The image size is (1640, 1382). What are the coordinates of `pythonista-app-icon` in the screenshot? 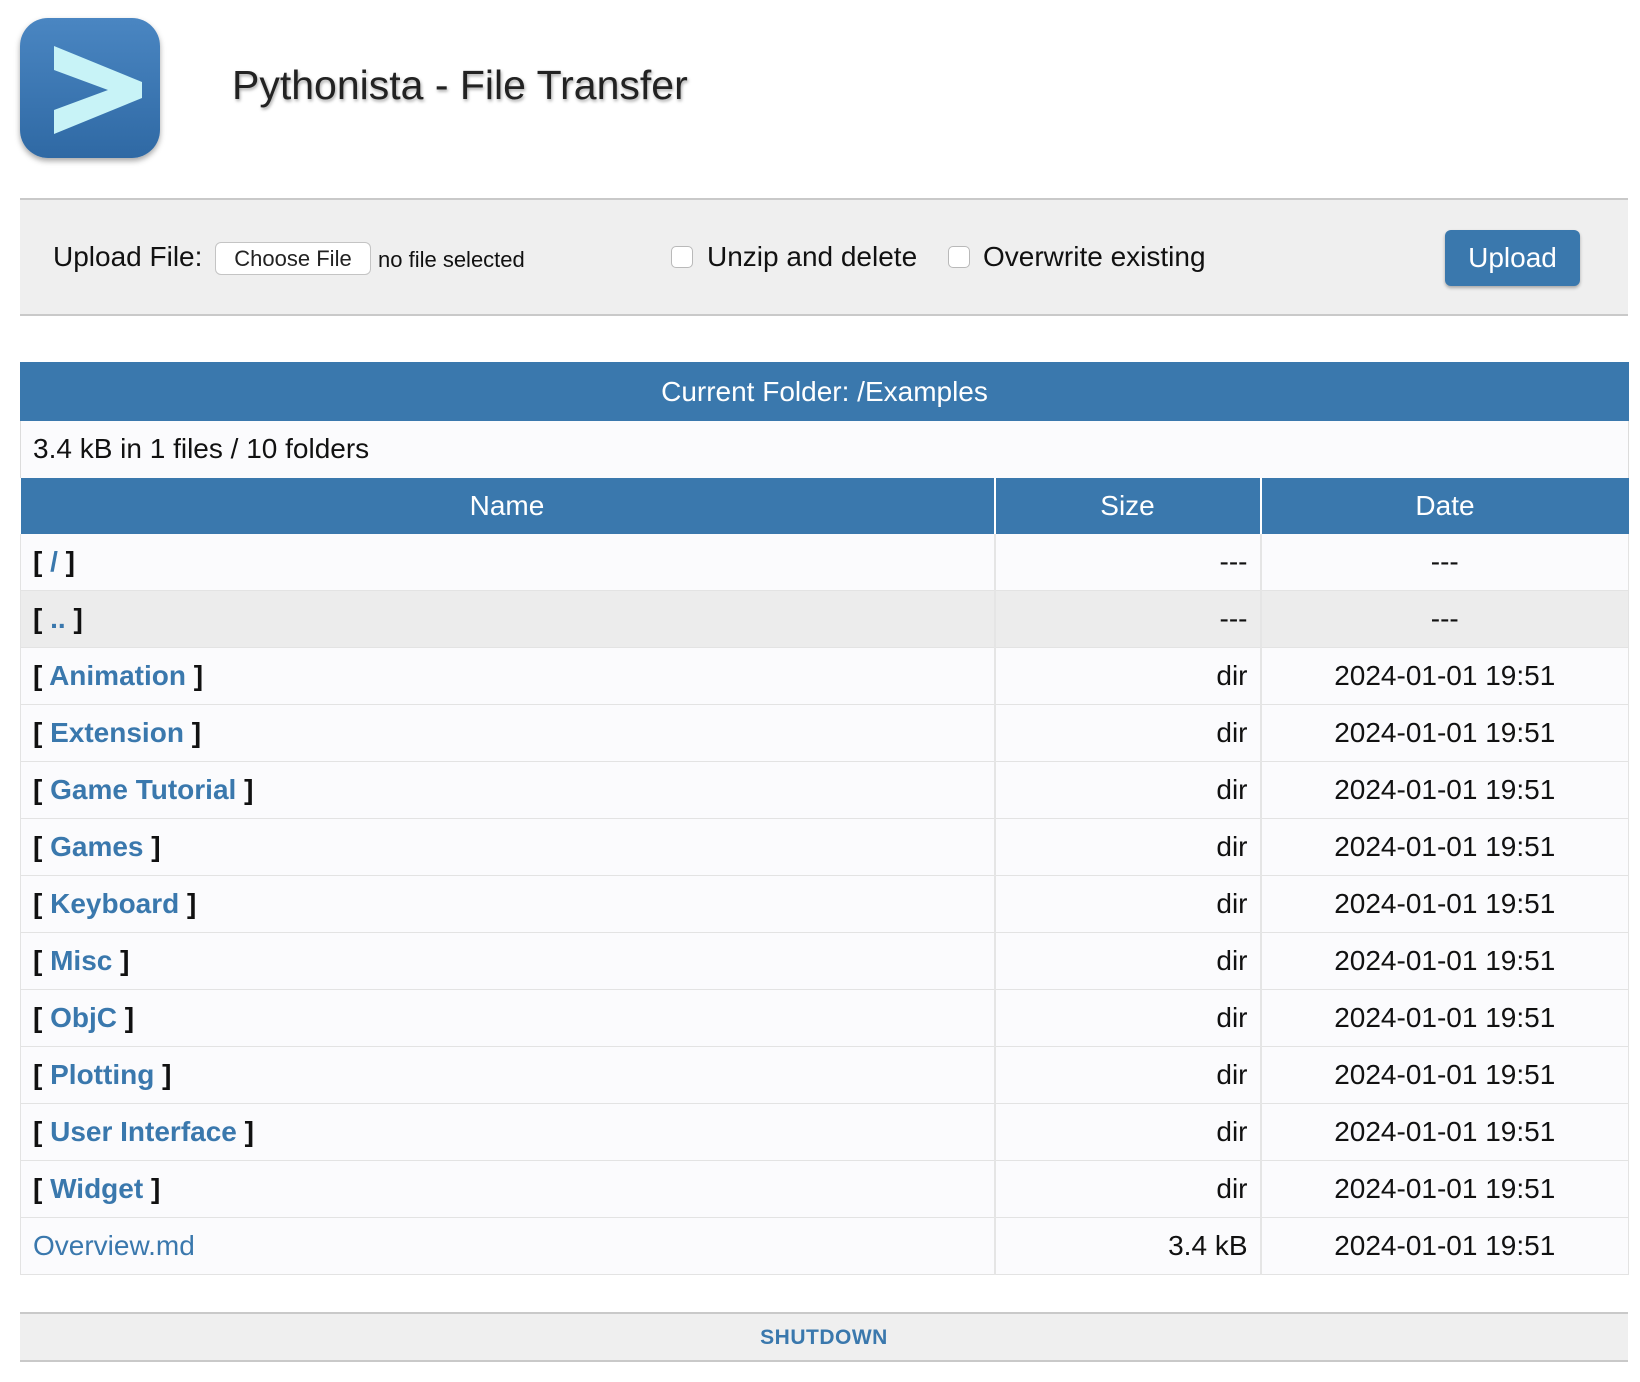 It's located at (90, 88).